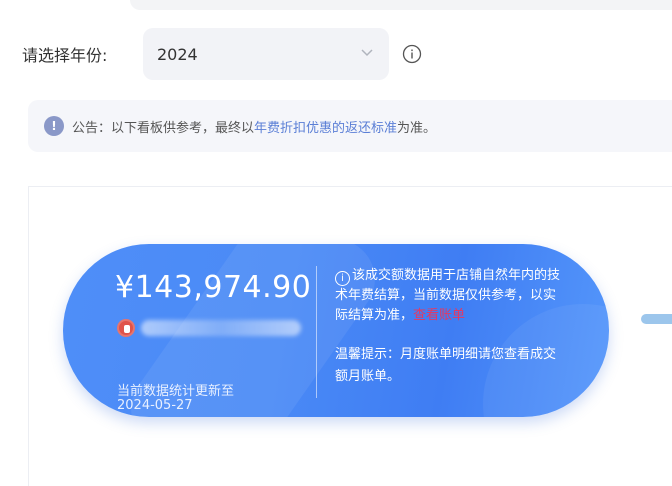 This screenshot has width=672, height=486. Describe the element at coordinates (412, 54) in the screenshot. I see `info-icon` at that location.